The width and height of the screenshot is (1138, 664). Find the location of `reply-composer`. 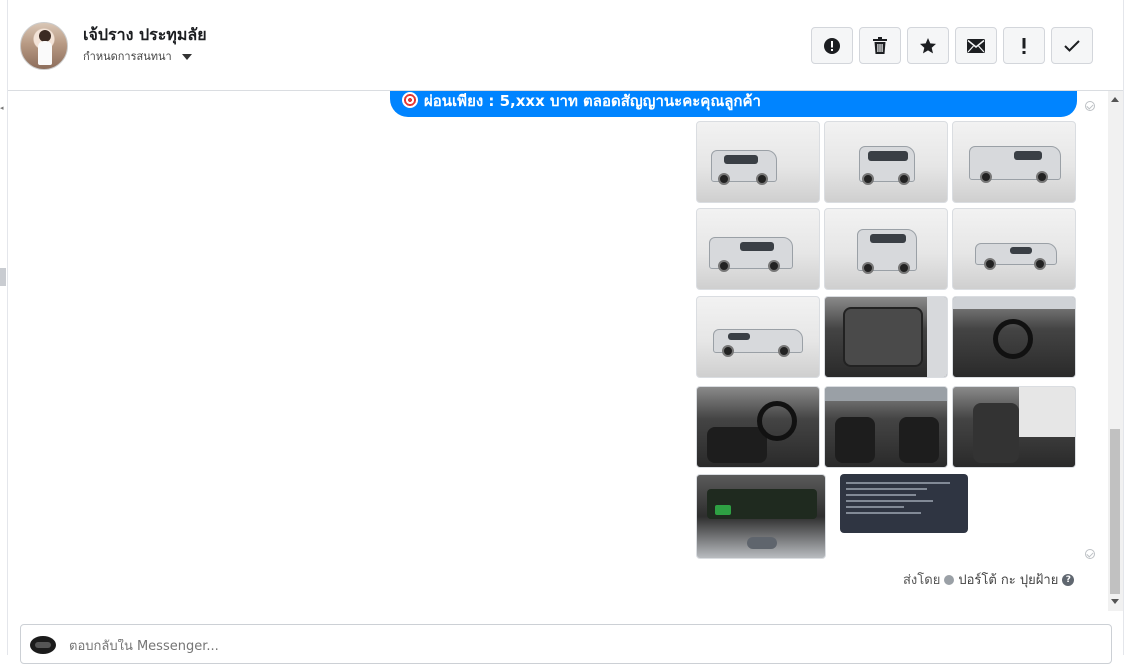

reply-composer is located at coordinates (566, 644).